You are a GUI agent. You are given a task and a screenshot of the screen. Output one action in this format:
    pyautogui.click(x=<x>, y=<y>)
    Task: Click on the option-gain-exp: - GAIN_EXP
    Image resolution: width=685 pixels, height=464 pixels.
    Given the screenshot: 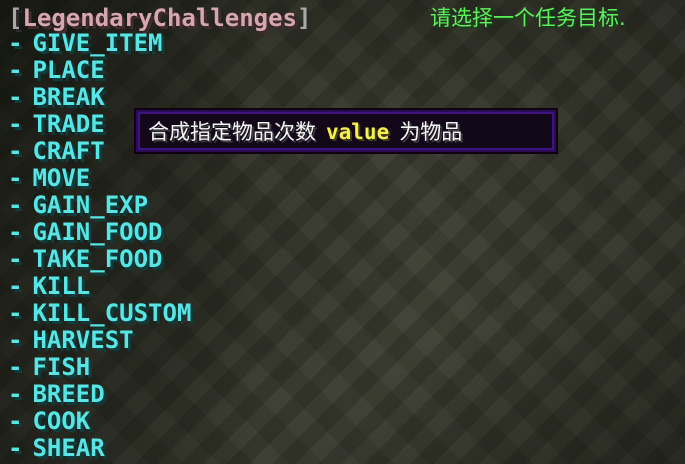 What is the action you would take?
    pyautogui.click(x=78, y=205)
    